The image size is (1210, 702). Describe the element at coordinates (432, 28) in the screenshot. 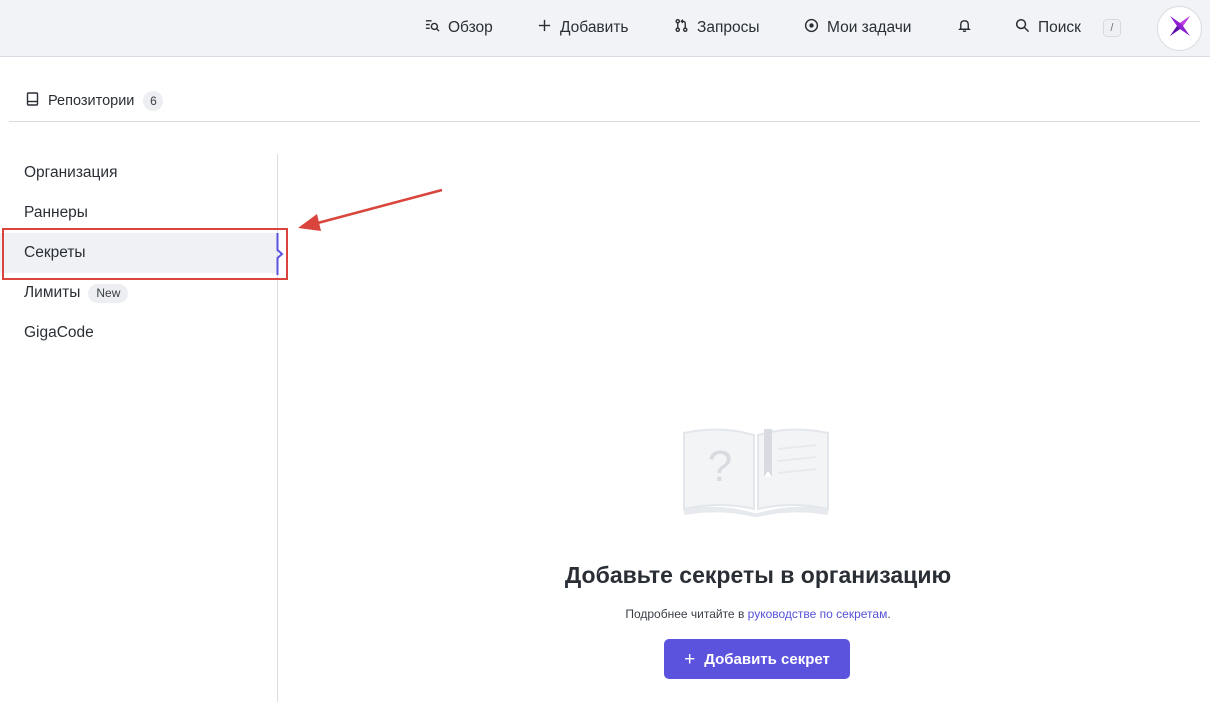

I see `overview-icon` at that location.